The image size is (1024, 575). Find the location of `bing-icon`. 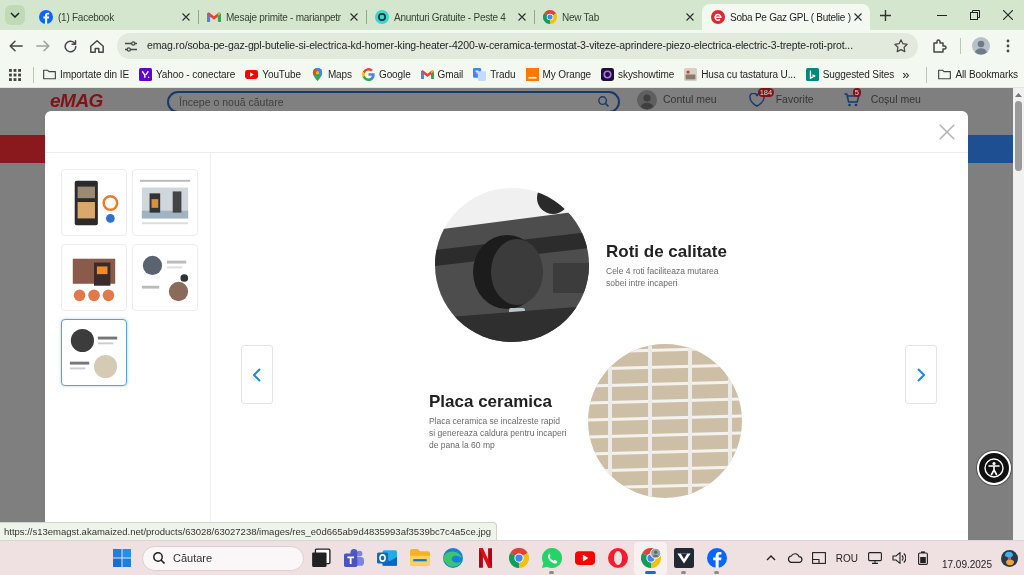

bing-icon is located at coordinates (812, 74).